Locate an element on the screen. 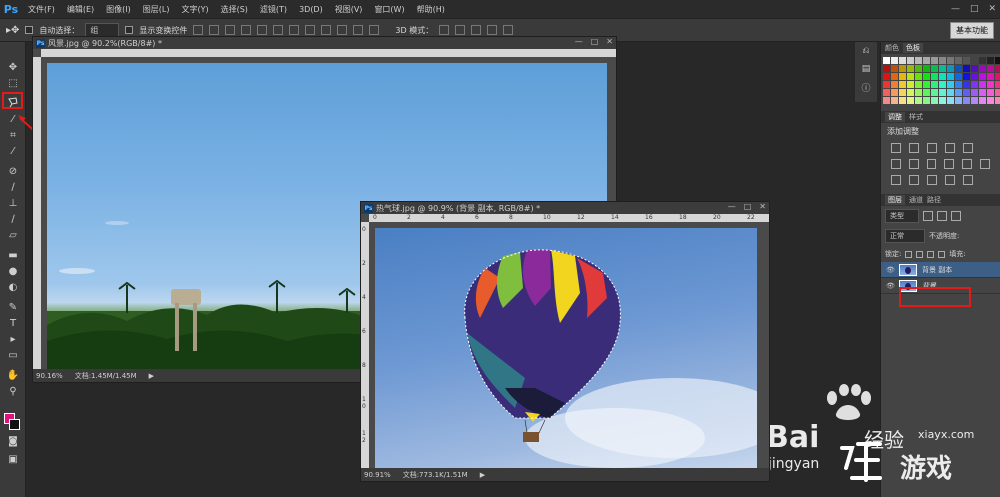 This screenshot has height=497, width=1000. eraser-tool-icon: ▱ is located at coordinates (13, 235).